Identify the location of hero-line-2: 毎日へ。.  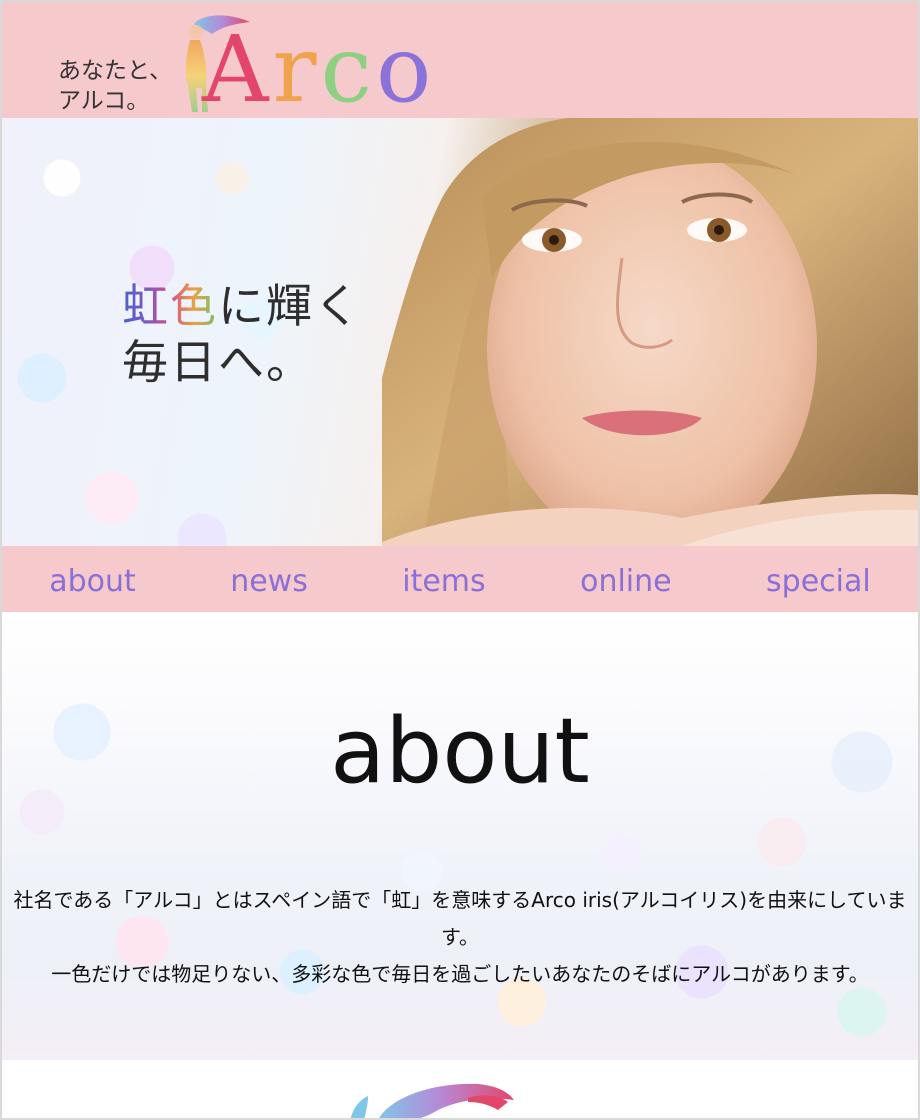
(218, 362).